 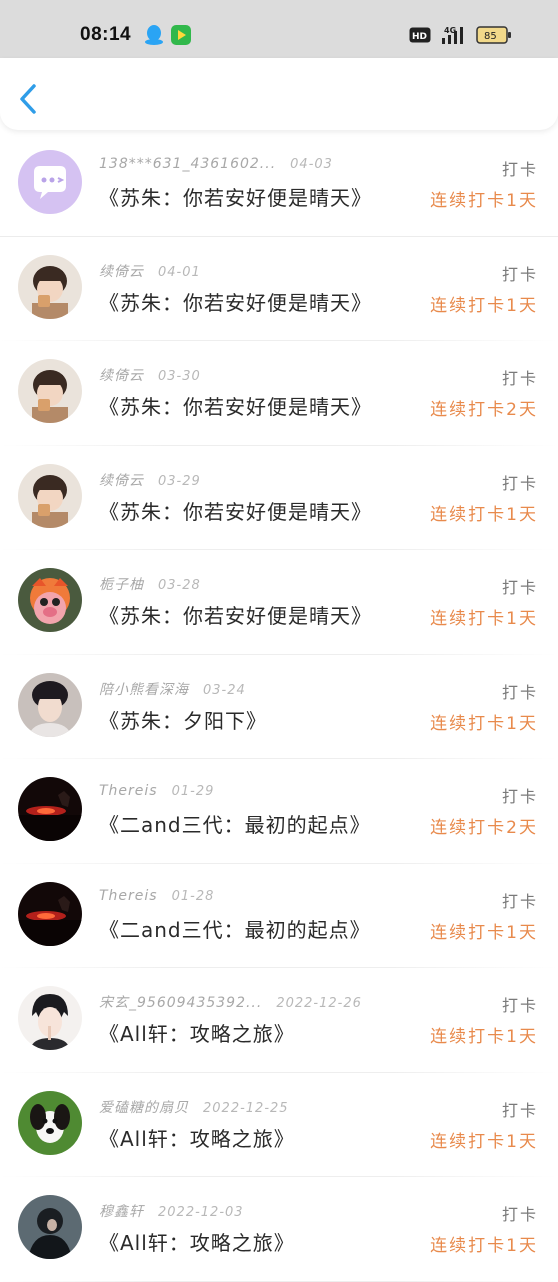 I want to click on checkin-date: 03-28, so click(x=179, y=585).